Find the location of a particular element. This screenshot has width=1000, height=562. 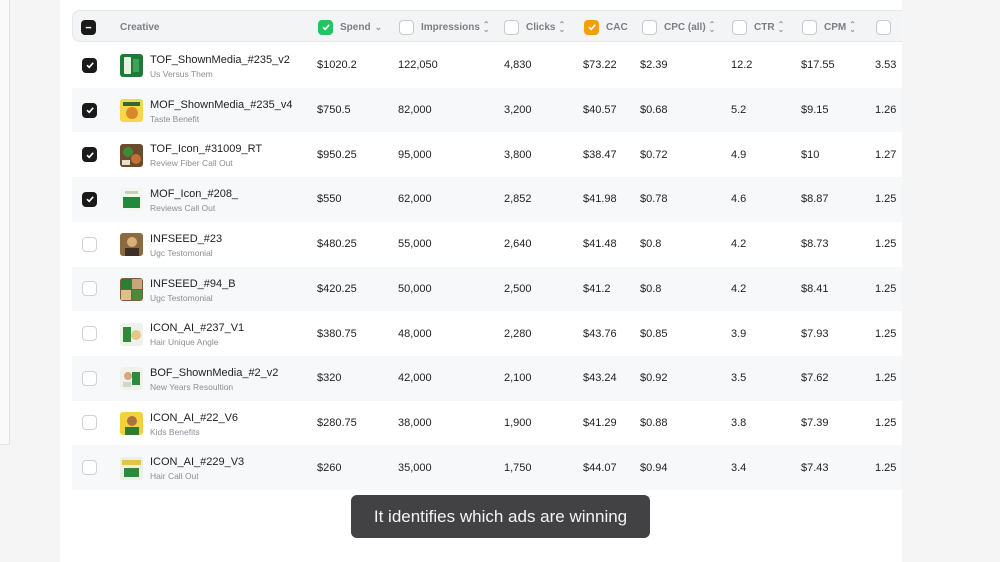

cell-cpm: $8.73 is located at coordinates (815, 244).